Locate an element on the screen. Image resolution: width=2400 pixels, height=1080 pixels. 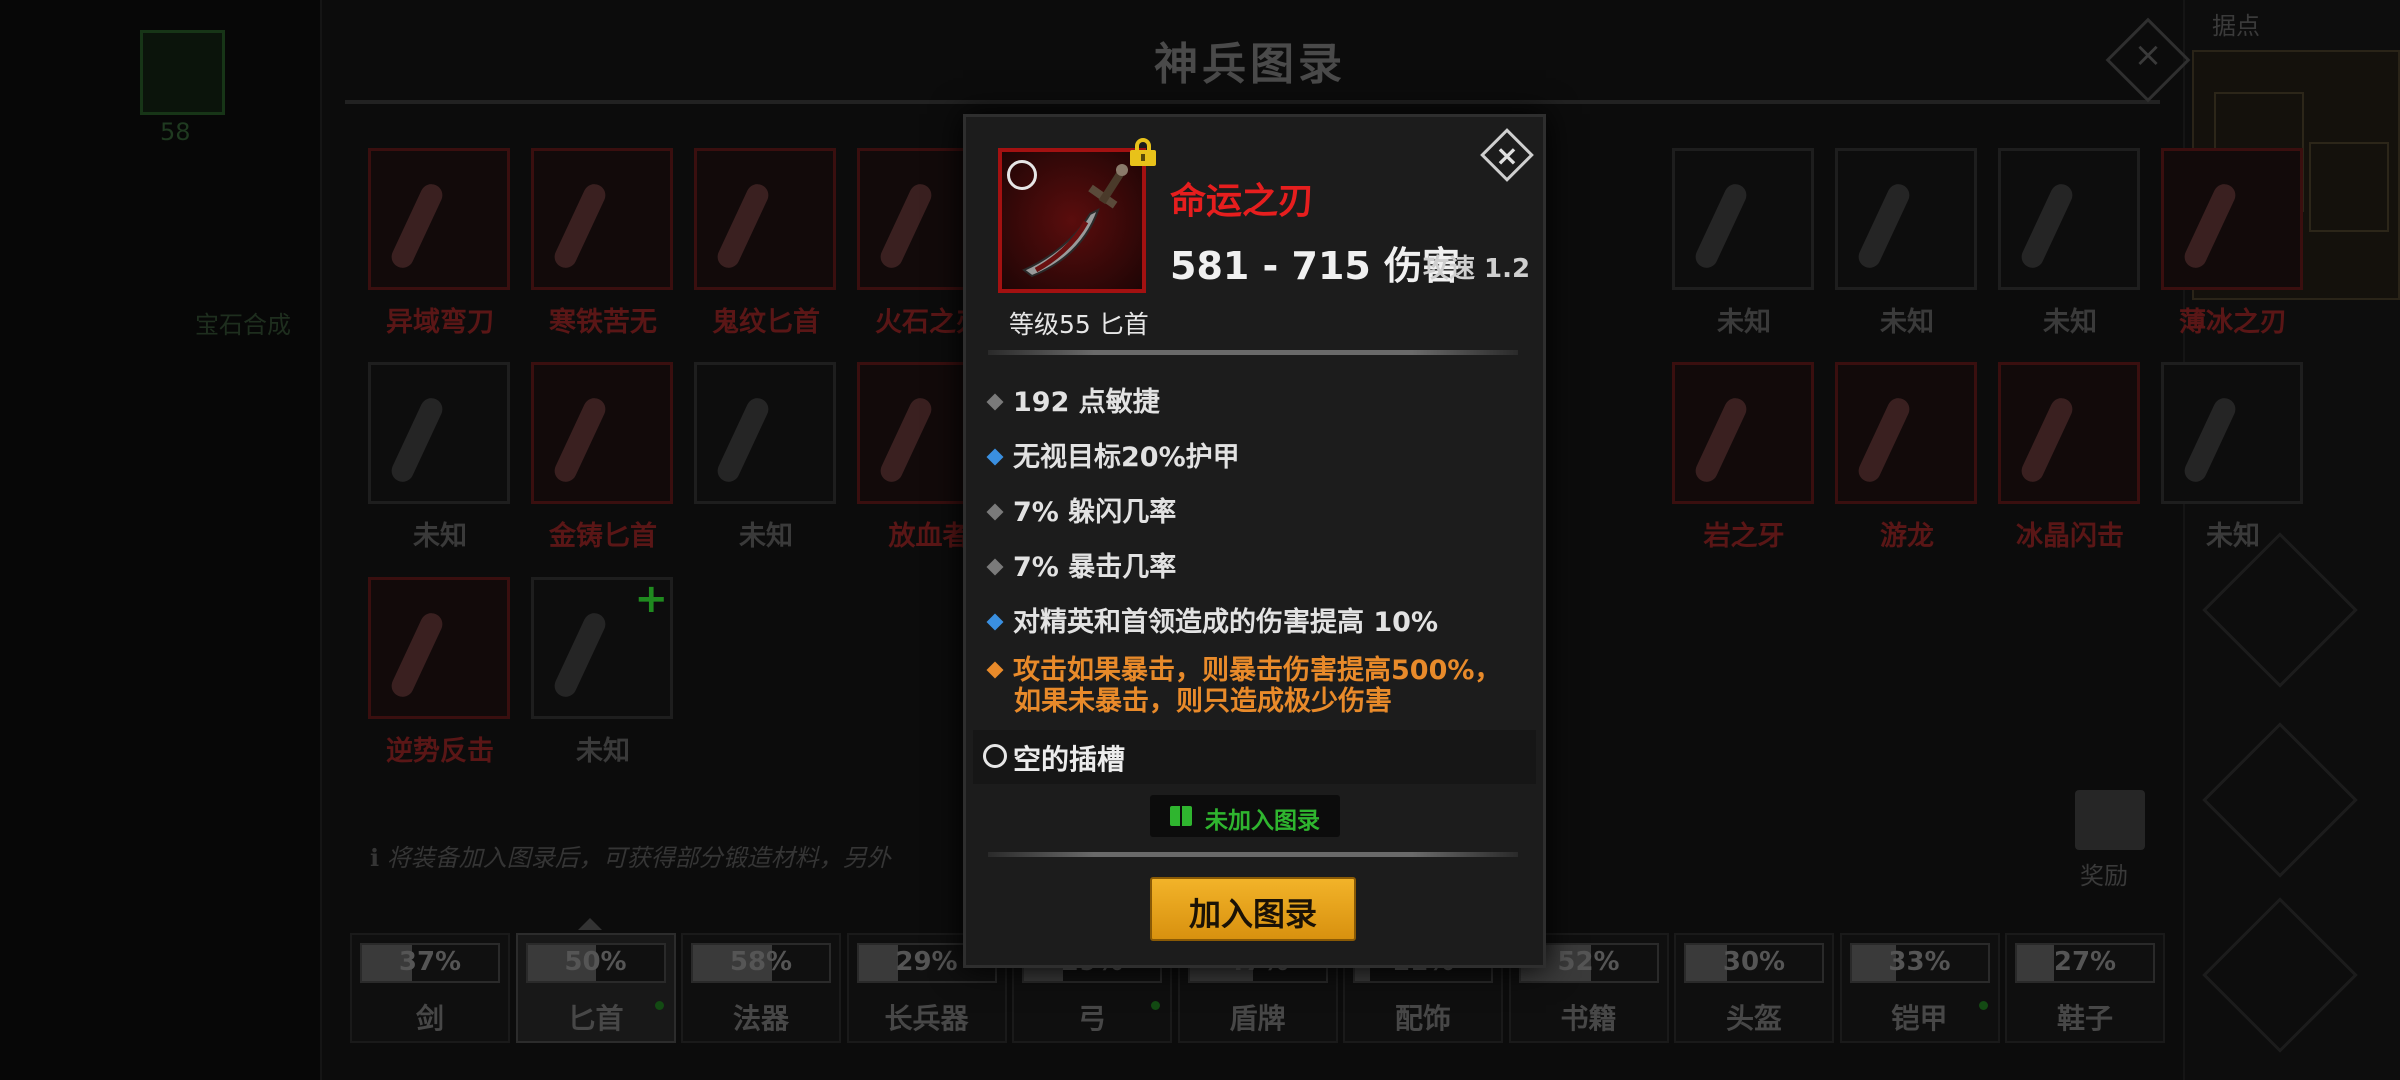
tab-label: 鞋子 is located at coordinates (2084, 1018).